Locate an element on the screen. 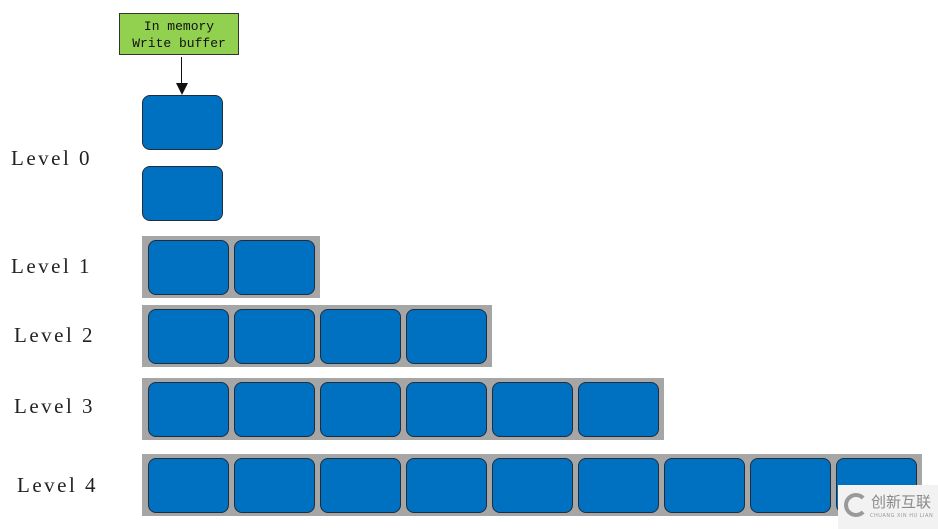 The height and width of the screenshot is (529, 938). level-4-label: Level 4 is located at coordinates (58, 485).